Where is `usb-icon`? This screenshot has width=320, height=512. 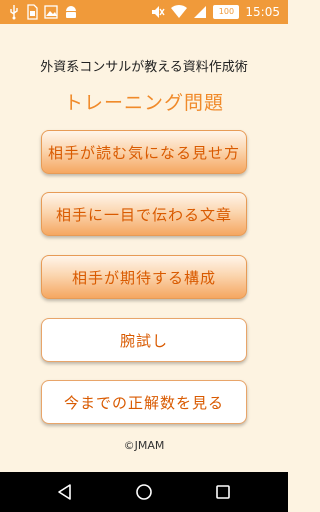
usb-icon is located at coordinates (14, 12).